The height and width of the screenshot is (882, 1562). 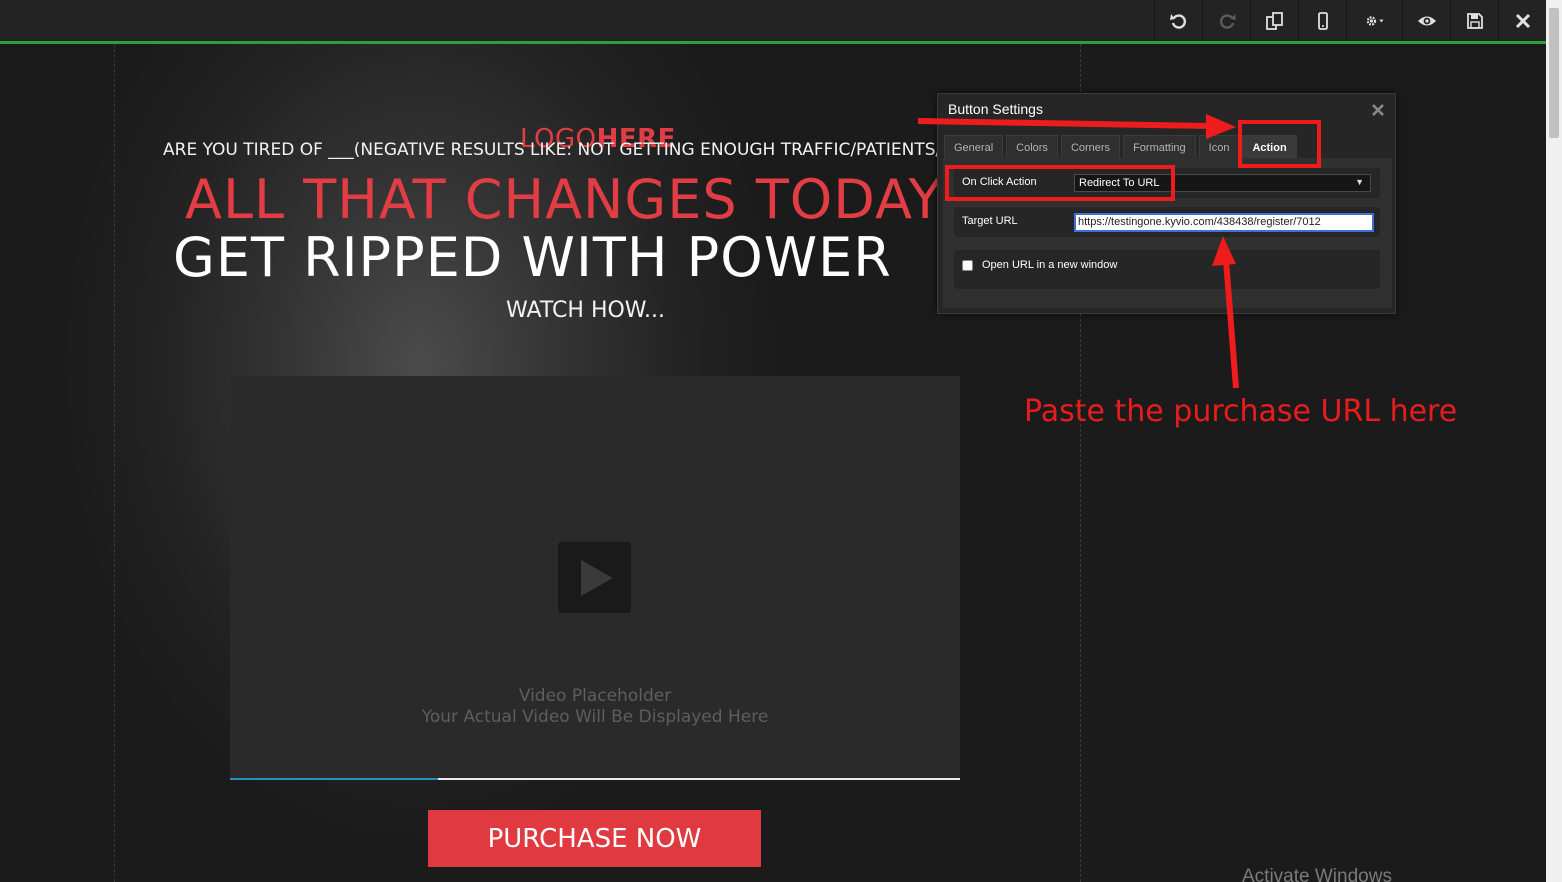 I want to click on undo-button, so click(x=1178, y=20).